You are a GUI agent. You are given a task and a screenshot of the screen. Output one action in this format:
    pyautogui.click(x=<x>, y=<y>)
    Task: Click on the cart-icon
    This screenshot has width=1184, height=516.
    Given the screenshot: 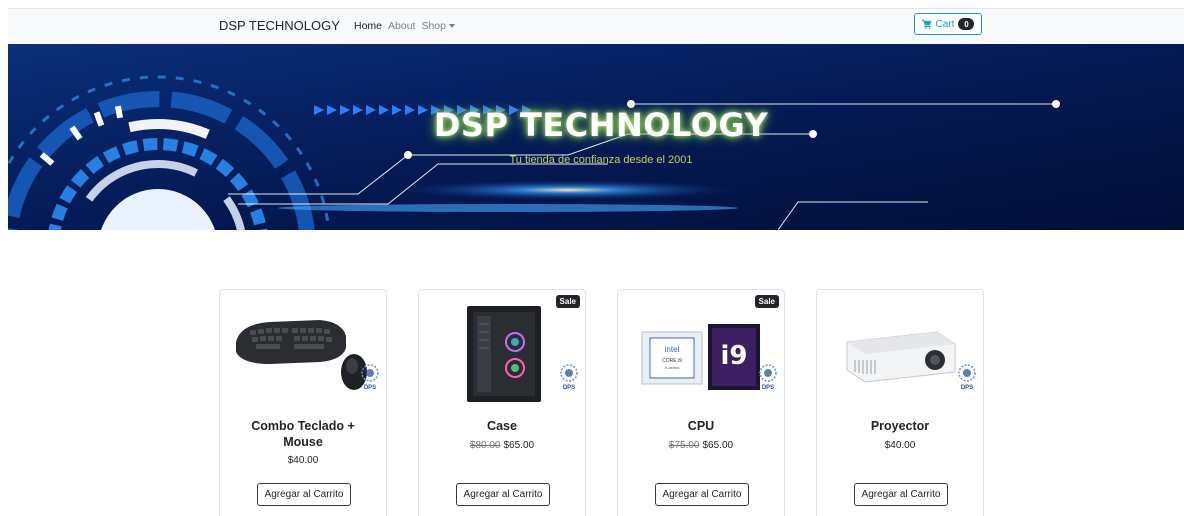 What is the action you would take?
    pyautogui.click(x=926, y=24)
    